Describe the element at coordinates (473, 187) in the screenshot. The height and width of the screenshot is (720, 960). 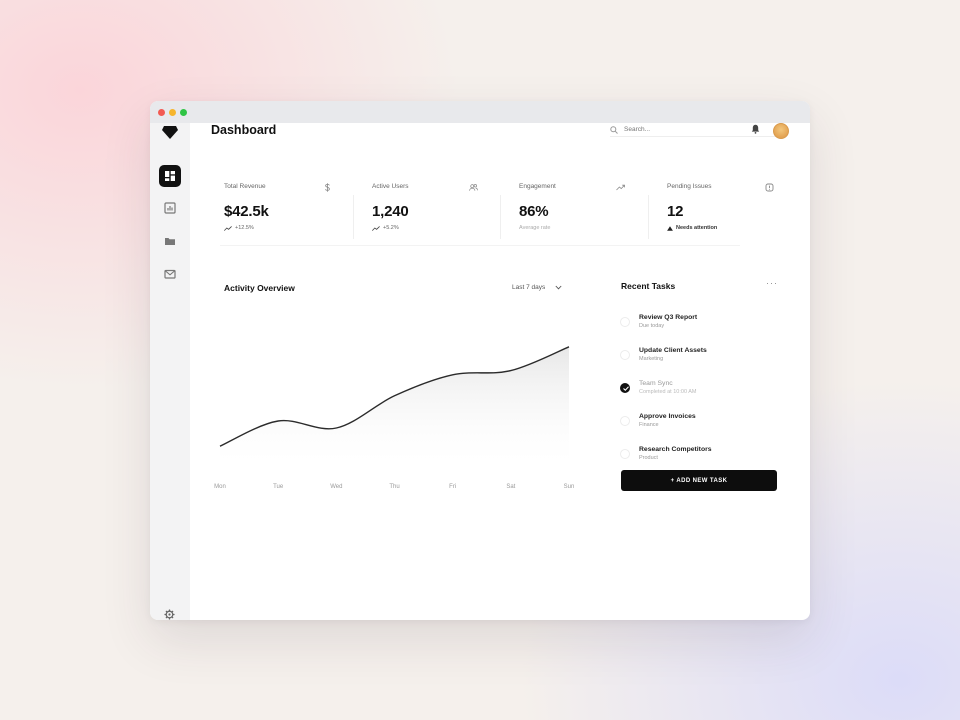
I see `users-icon` at that location.